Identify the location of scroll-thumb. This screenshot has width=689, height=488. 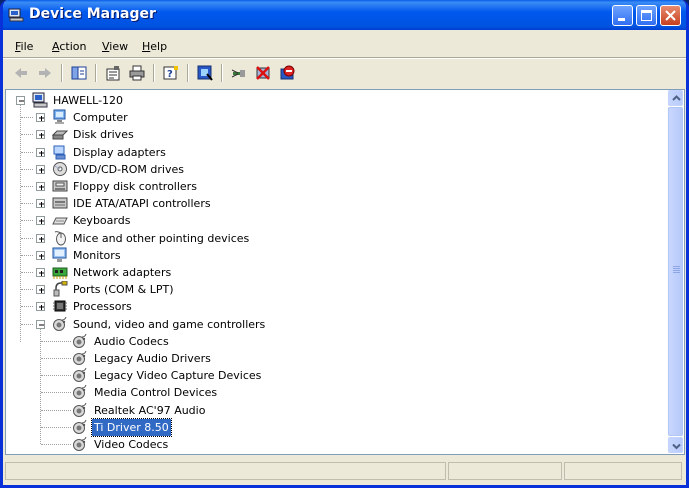
(675, 271).